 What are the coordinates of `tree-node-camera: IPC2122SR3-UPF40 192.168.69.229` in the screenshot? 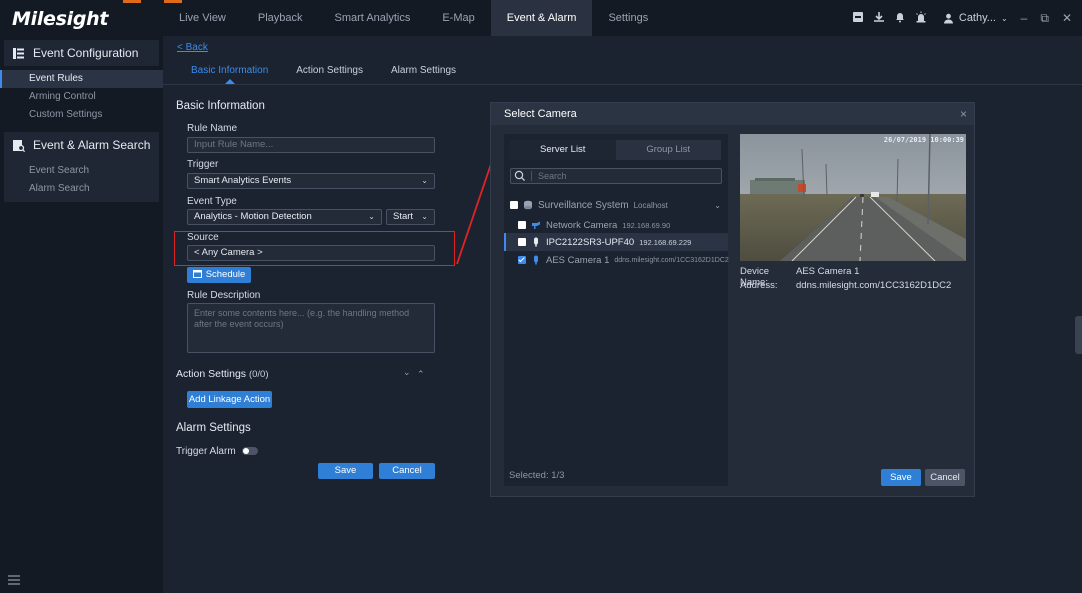 It's located at (616, 242).